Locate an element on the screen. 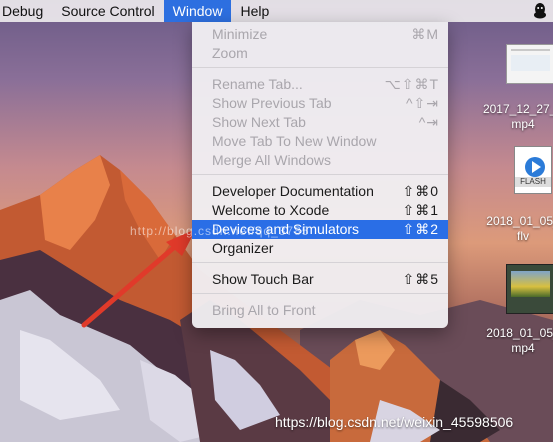 The height and width of the screenshot is (442, 553). menu-item-label: Developer Documentation is located at coordinates (293, 191).